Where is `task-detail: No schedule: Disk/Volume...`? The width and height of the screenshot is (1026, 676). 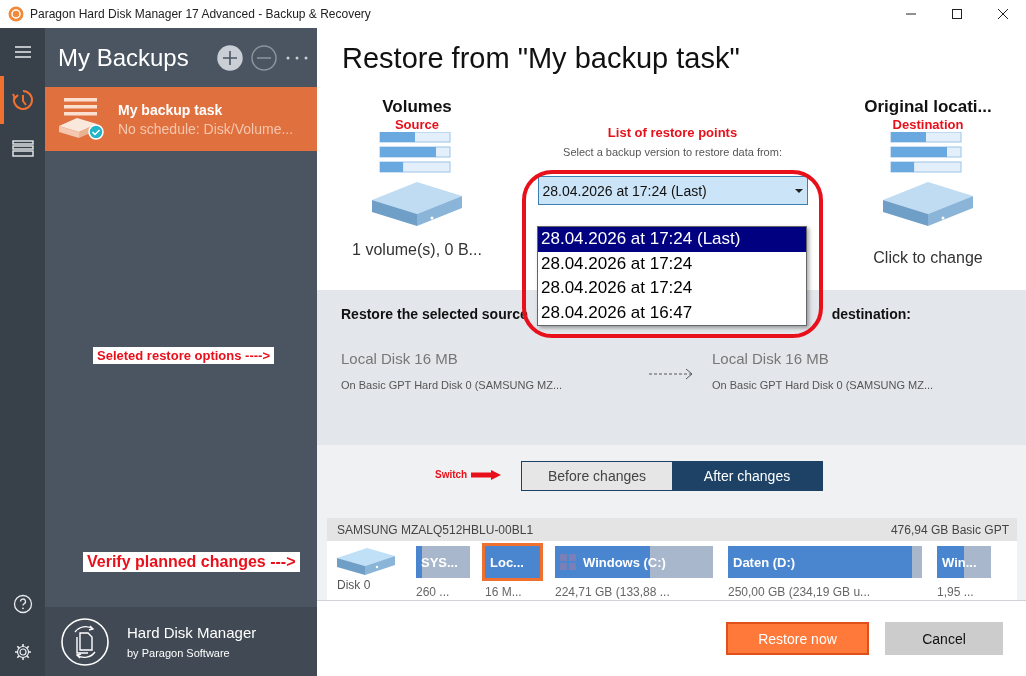
task-detail: No schedule: Disk/Volume... is located at coordinates (206, 128).